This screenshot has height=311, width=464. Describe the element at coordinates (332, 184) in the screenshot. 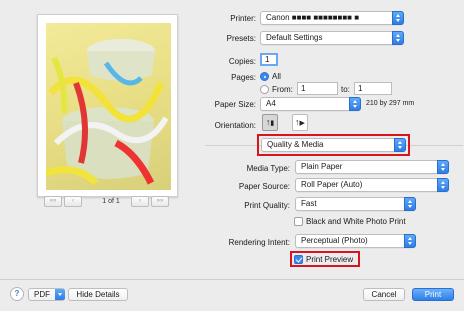

I see `paper-source-value: Roll Paper (Auto)` at that location.